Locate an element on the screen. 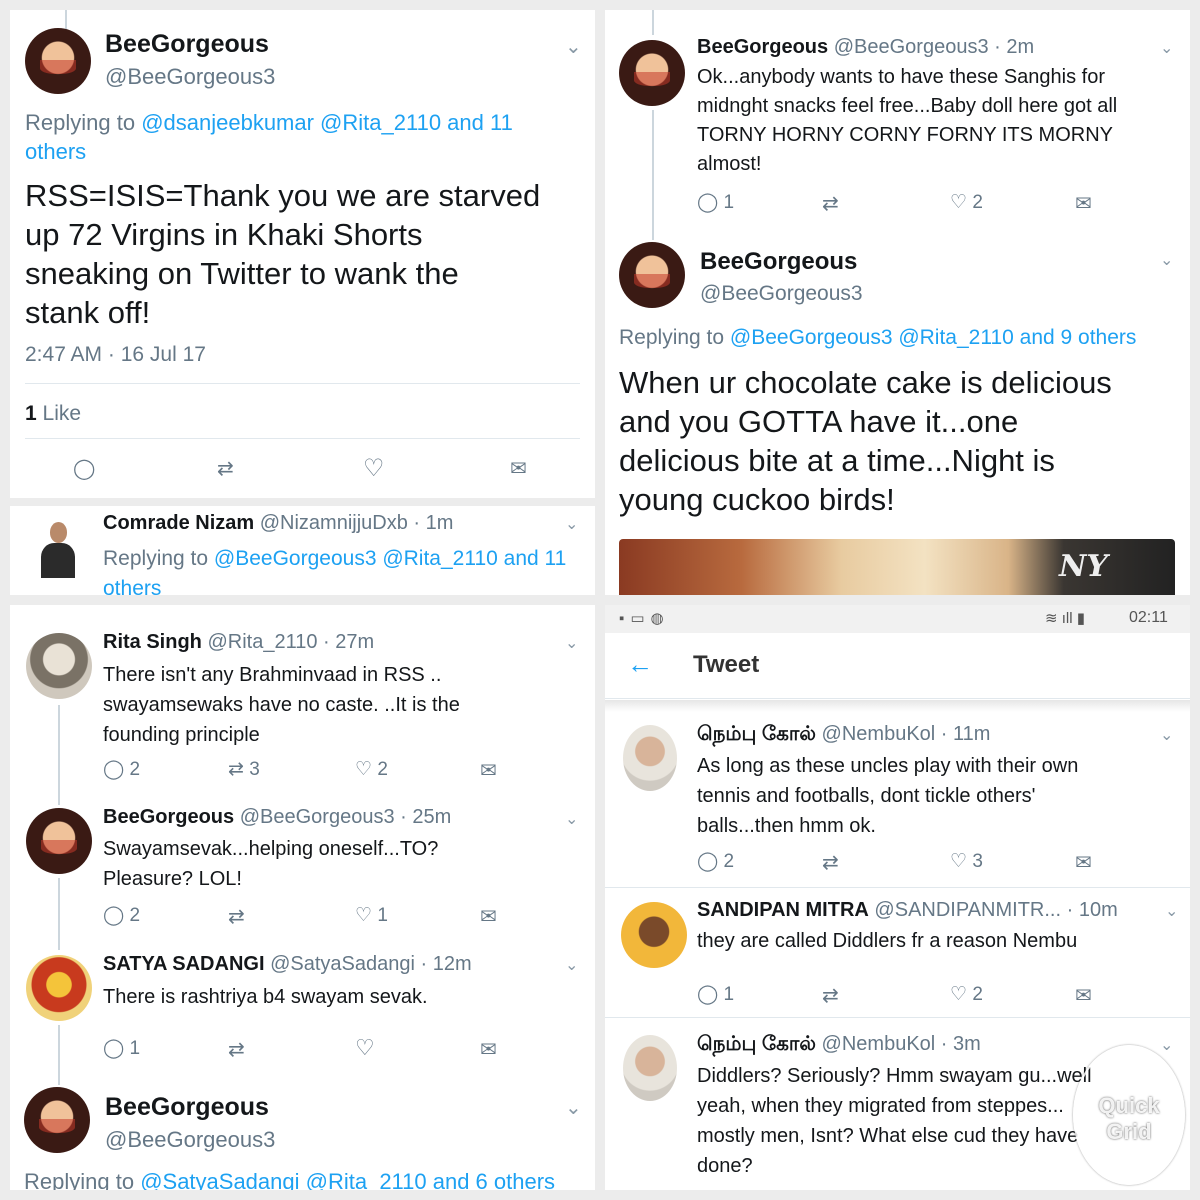 The width and height of the screenshot is (1200, 1200). like-action: ♡ 1 is located at coordinates (371, 915).